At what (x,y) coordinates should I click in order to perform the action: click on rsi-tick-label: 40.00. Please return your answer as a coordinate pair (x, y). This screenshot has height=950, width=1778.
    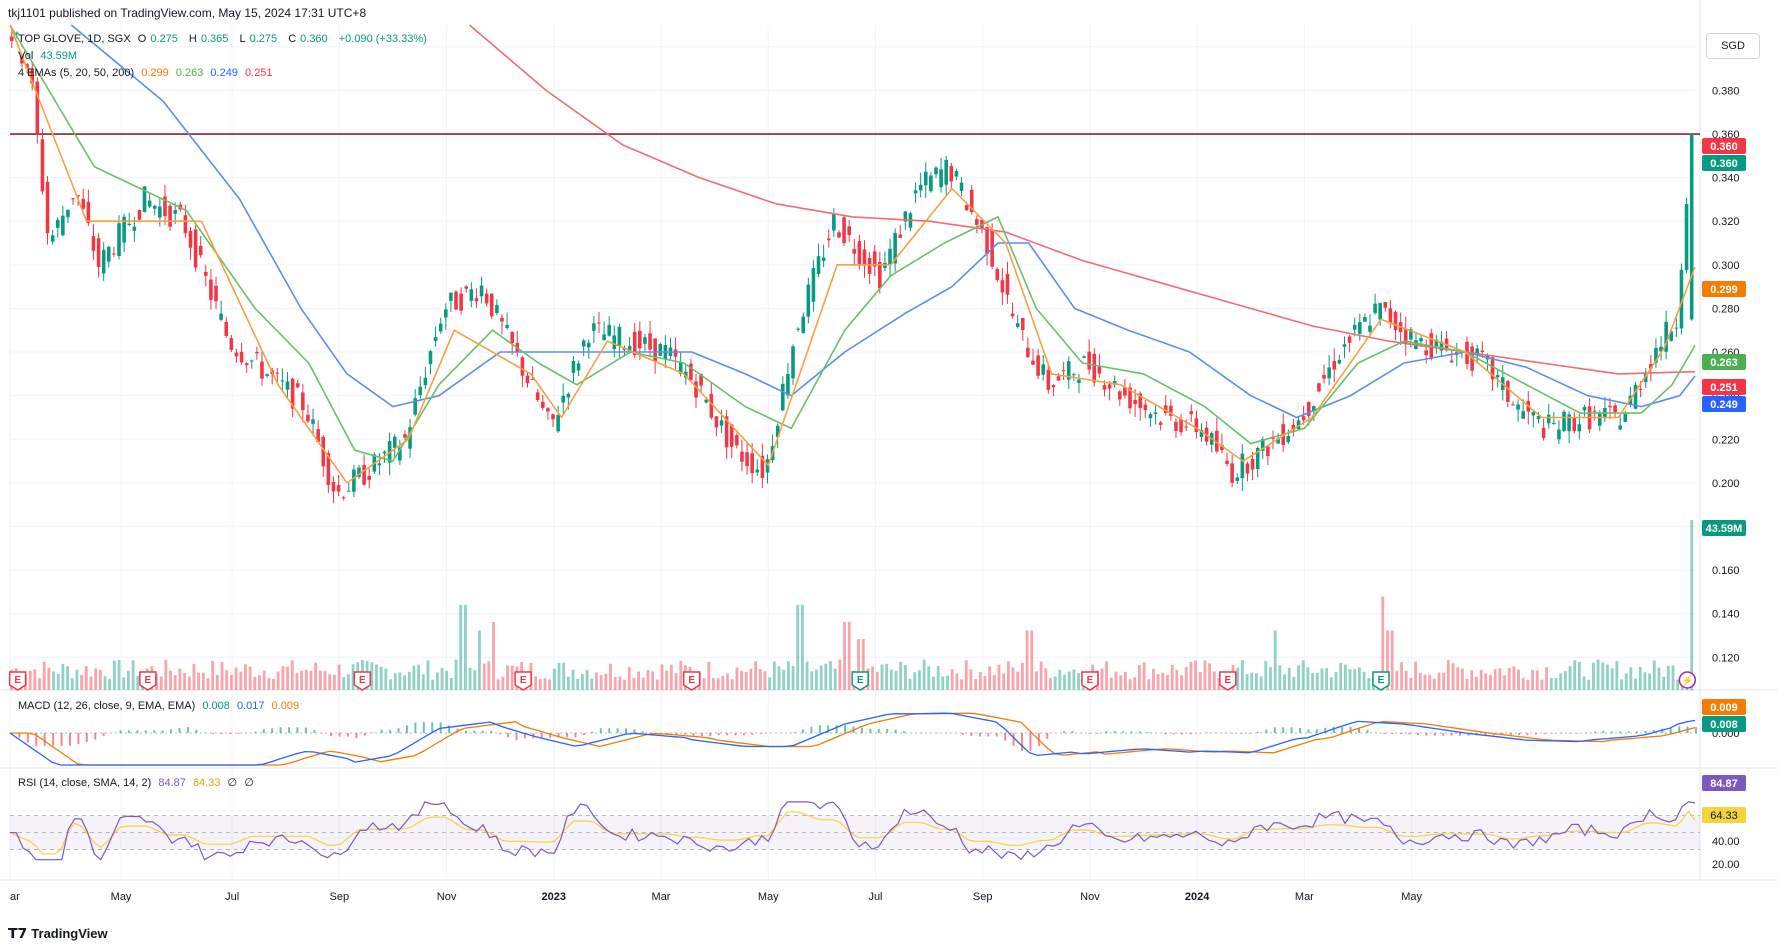
    Looking at the image, I should click on (1726, 842).